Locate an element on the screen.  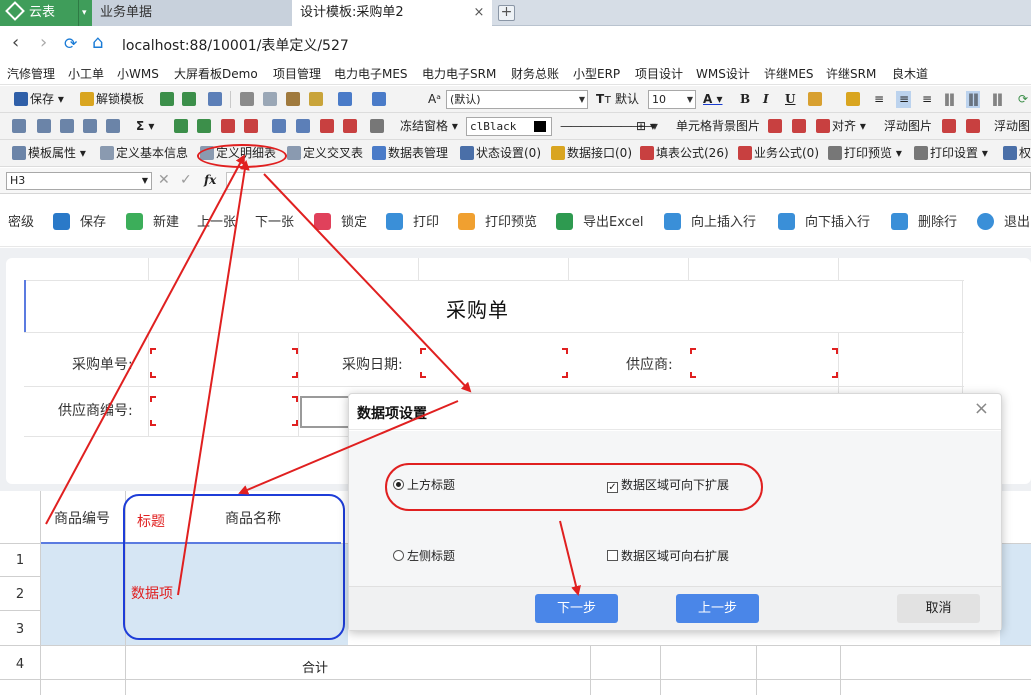
copy-sheet-icon is located at coordinates (167, 99).